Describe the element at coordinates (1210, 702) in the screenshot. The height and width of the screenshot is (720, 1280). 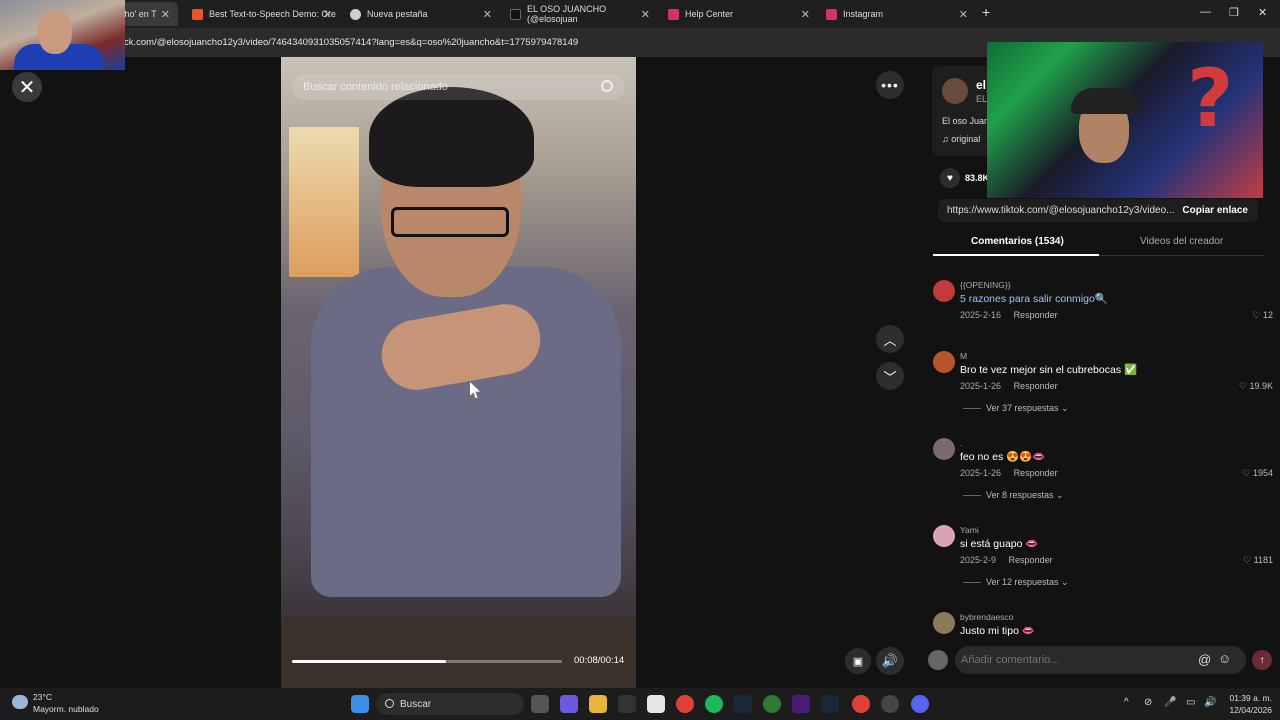
I see `speaker-icon: 🔊` at that location.